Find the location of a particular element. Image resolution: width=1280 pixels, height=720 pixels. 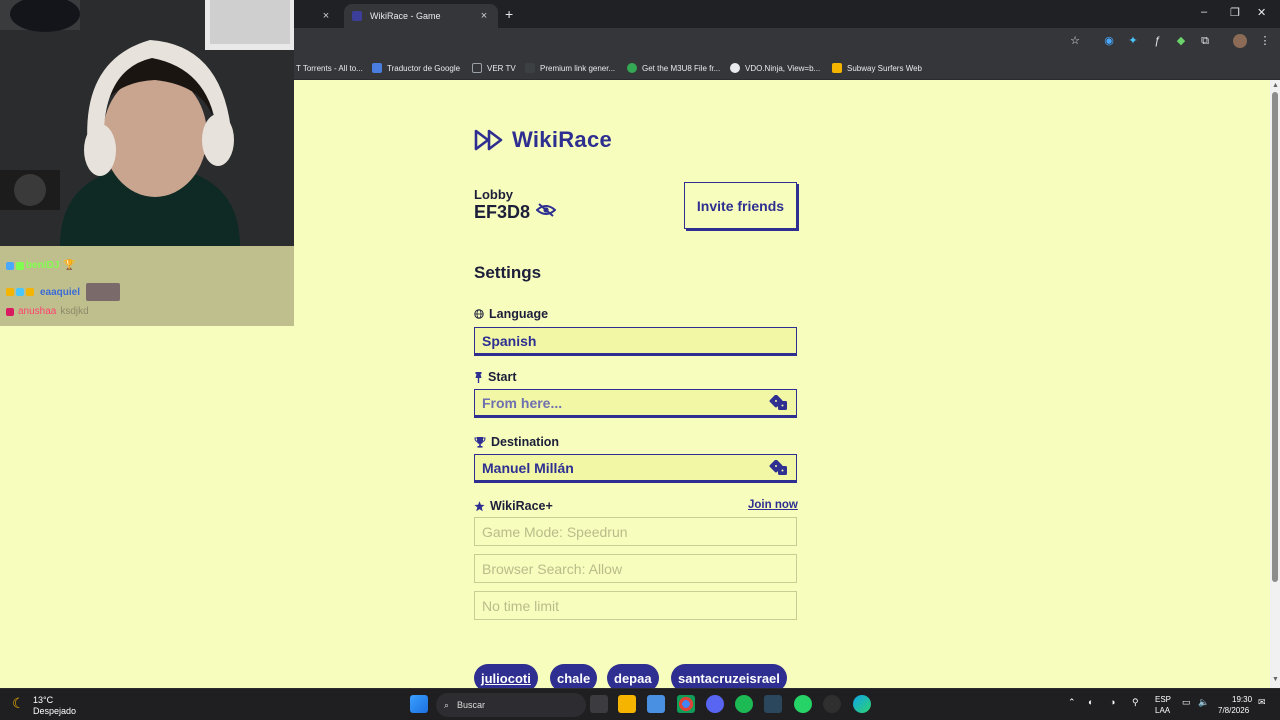

trophy-icon is located at coordinates (480, 442).